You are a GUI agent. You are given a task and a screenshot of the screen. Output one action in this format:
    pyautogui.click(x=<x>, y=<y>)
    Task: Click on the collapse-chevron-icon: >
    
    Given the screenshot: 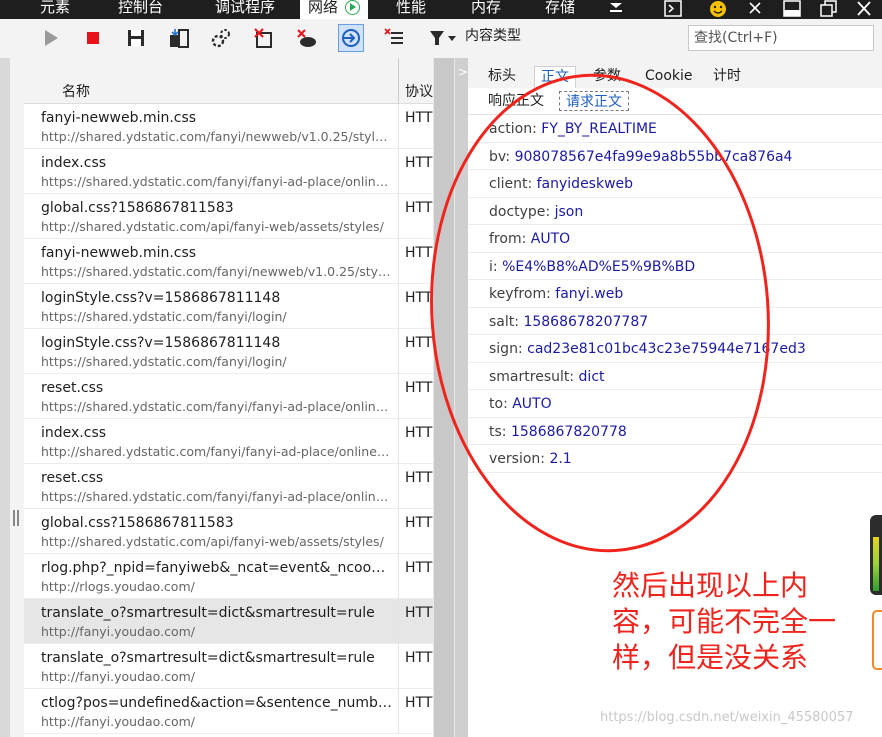 What is the action you would take?
    pyautogui.click(x=463, y=72)
    